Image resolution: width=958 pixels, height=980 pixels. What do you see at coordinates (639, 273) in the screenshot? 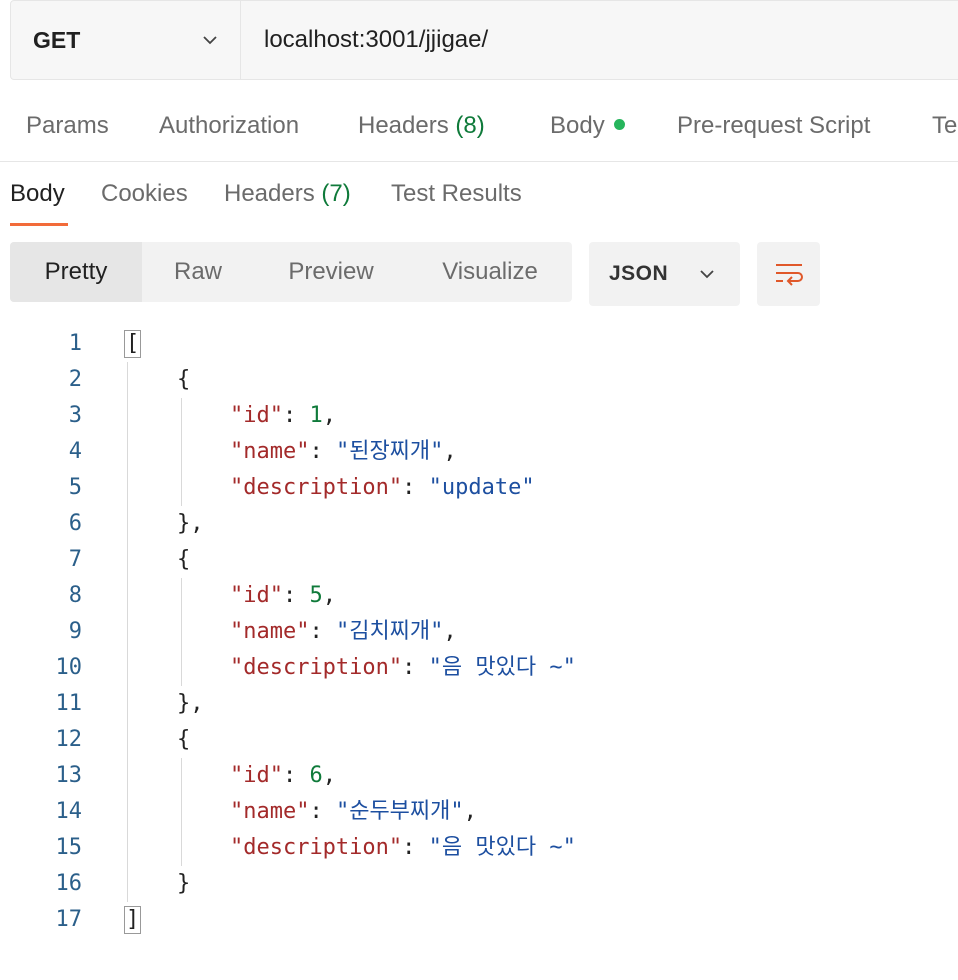
I see `format-label: JSON` at bounding box center [639, 273].